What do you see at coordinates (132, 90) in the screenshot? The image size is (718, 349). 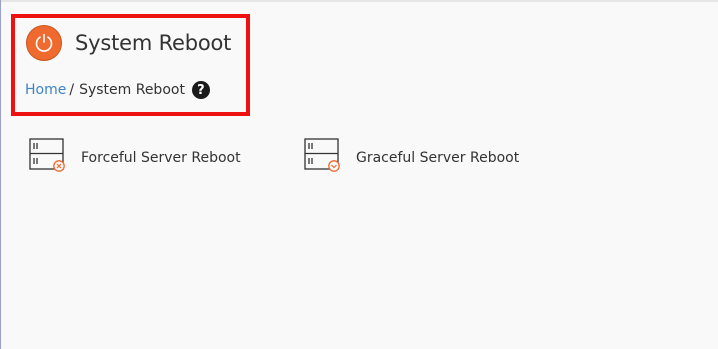 I see `breadcrumb-current: System Reboot` at bounding box center [132, 90].